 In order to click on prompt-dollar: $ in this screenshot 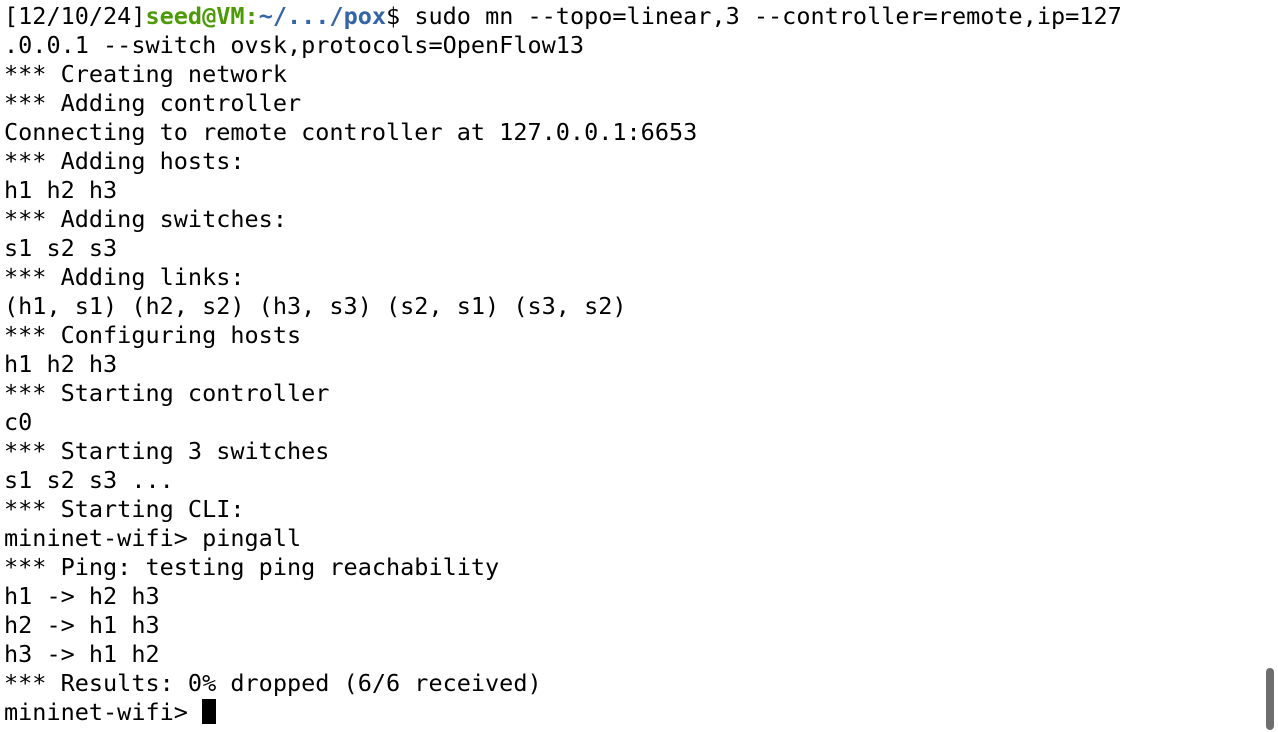, I will do `click(400, 16)`.